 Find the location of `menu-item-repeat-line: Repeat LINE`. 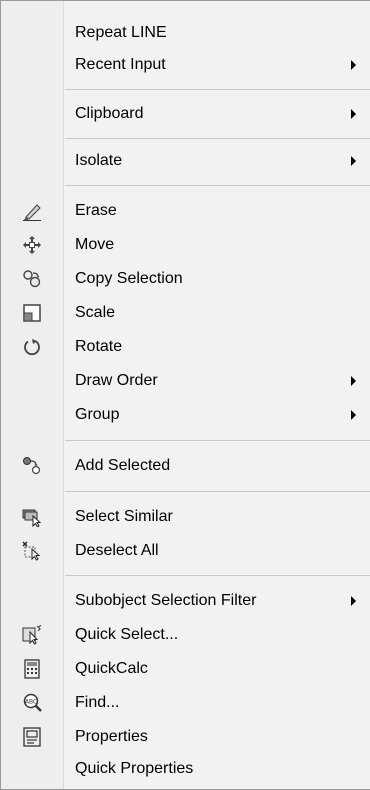

menu-item-repeat-line: Repeat LINE is located at coordinates (185, 33).